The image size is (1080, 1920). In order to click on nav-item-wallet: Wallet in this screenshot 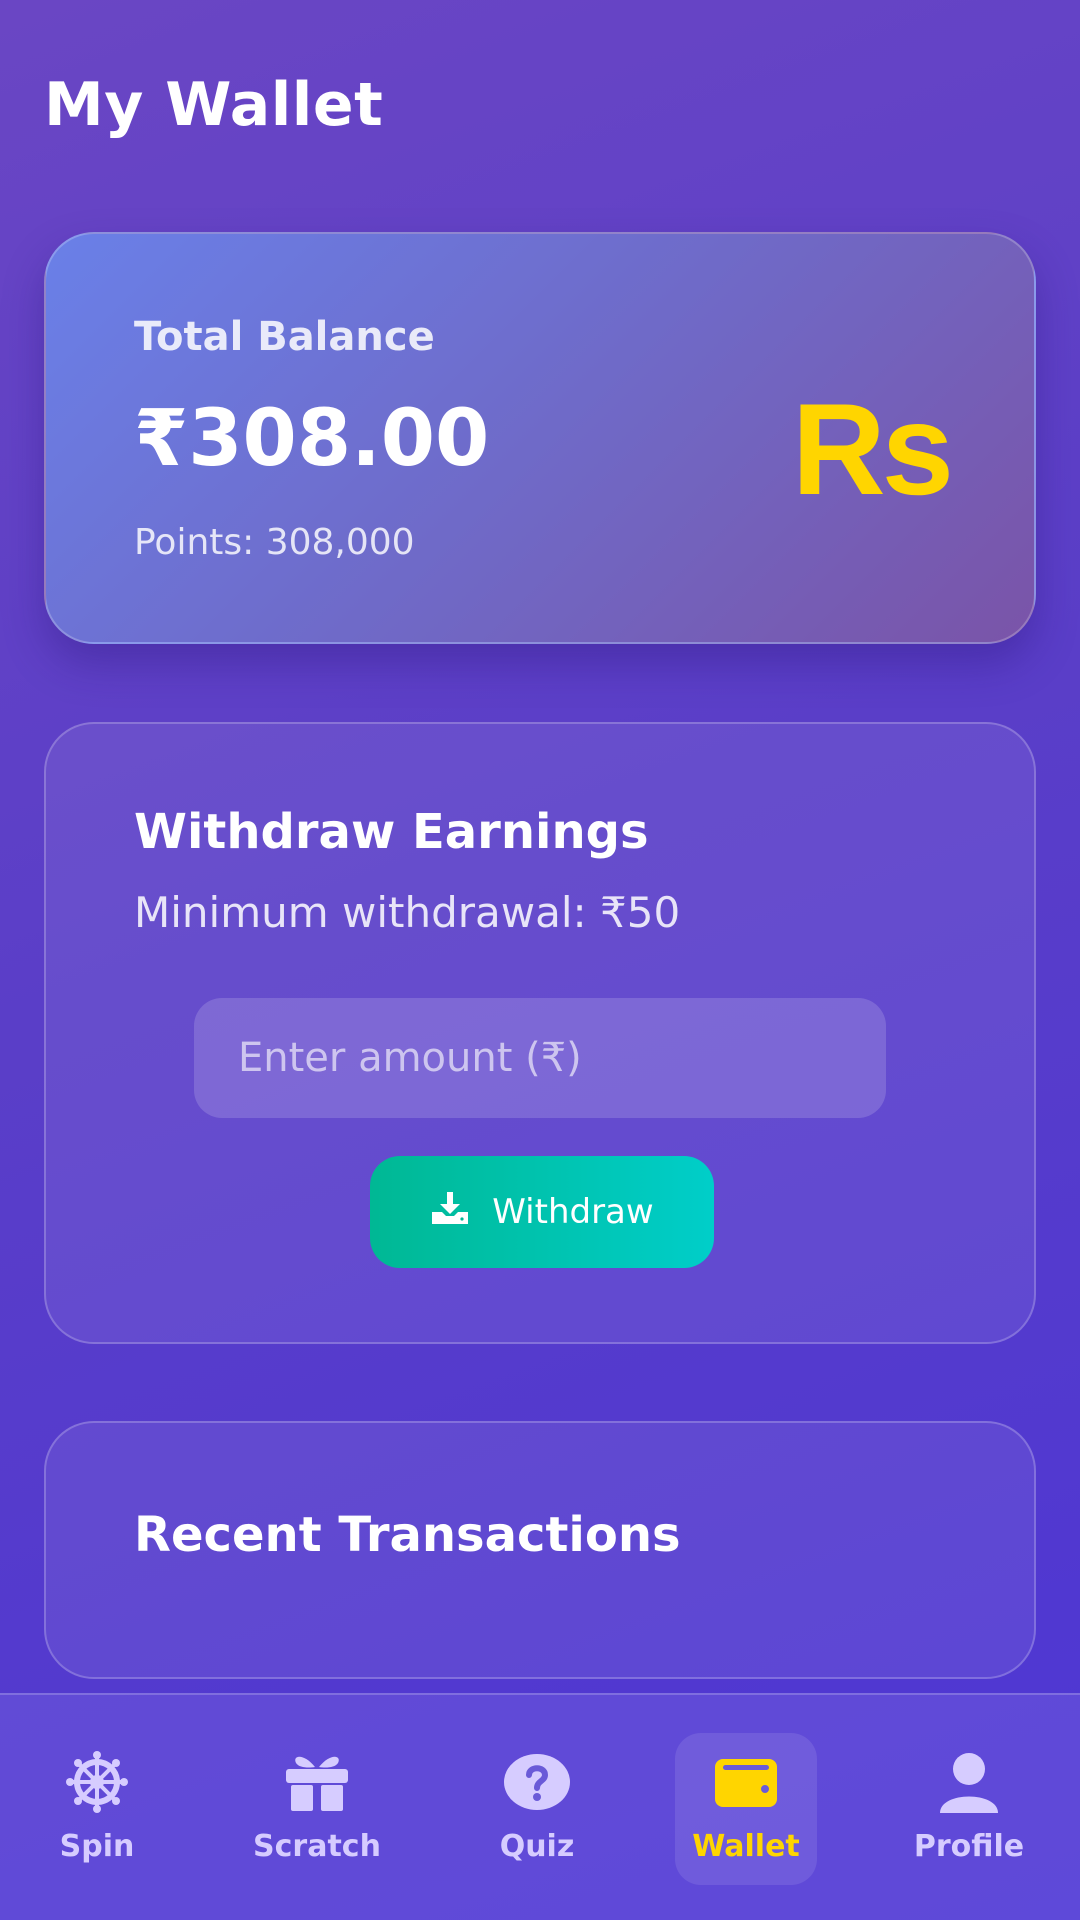, I will do `click(746, 1809)`.